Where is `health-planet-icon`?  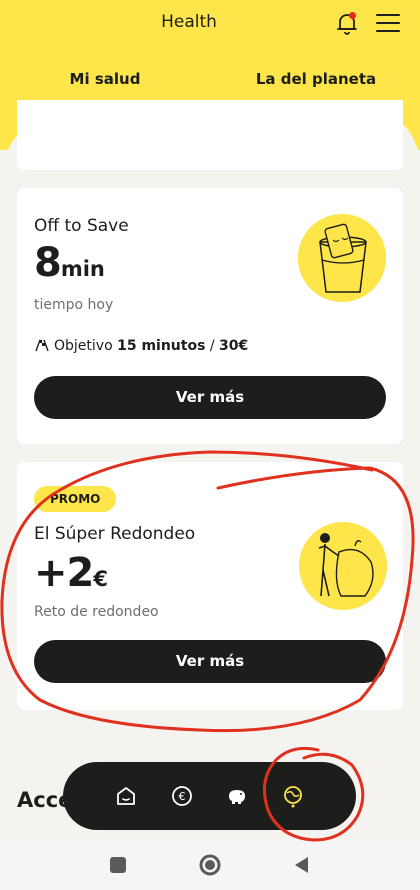 health-planet-icon is located at coordinates (293, 796).